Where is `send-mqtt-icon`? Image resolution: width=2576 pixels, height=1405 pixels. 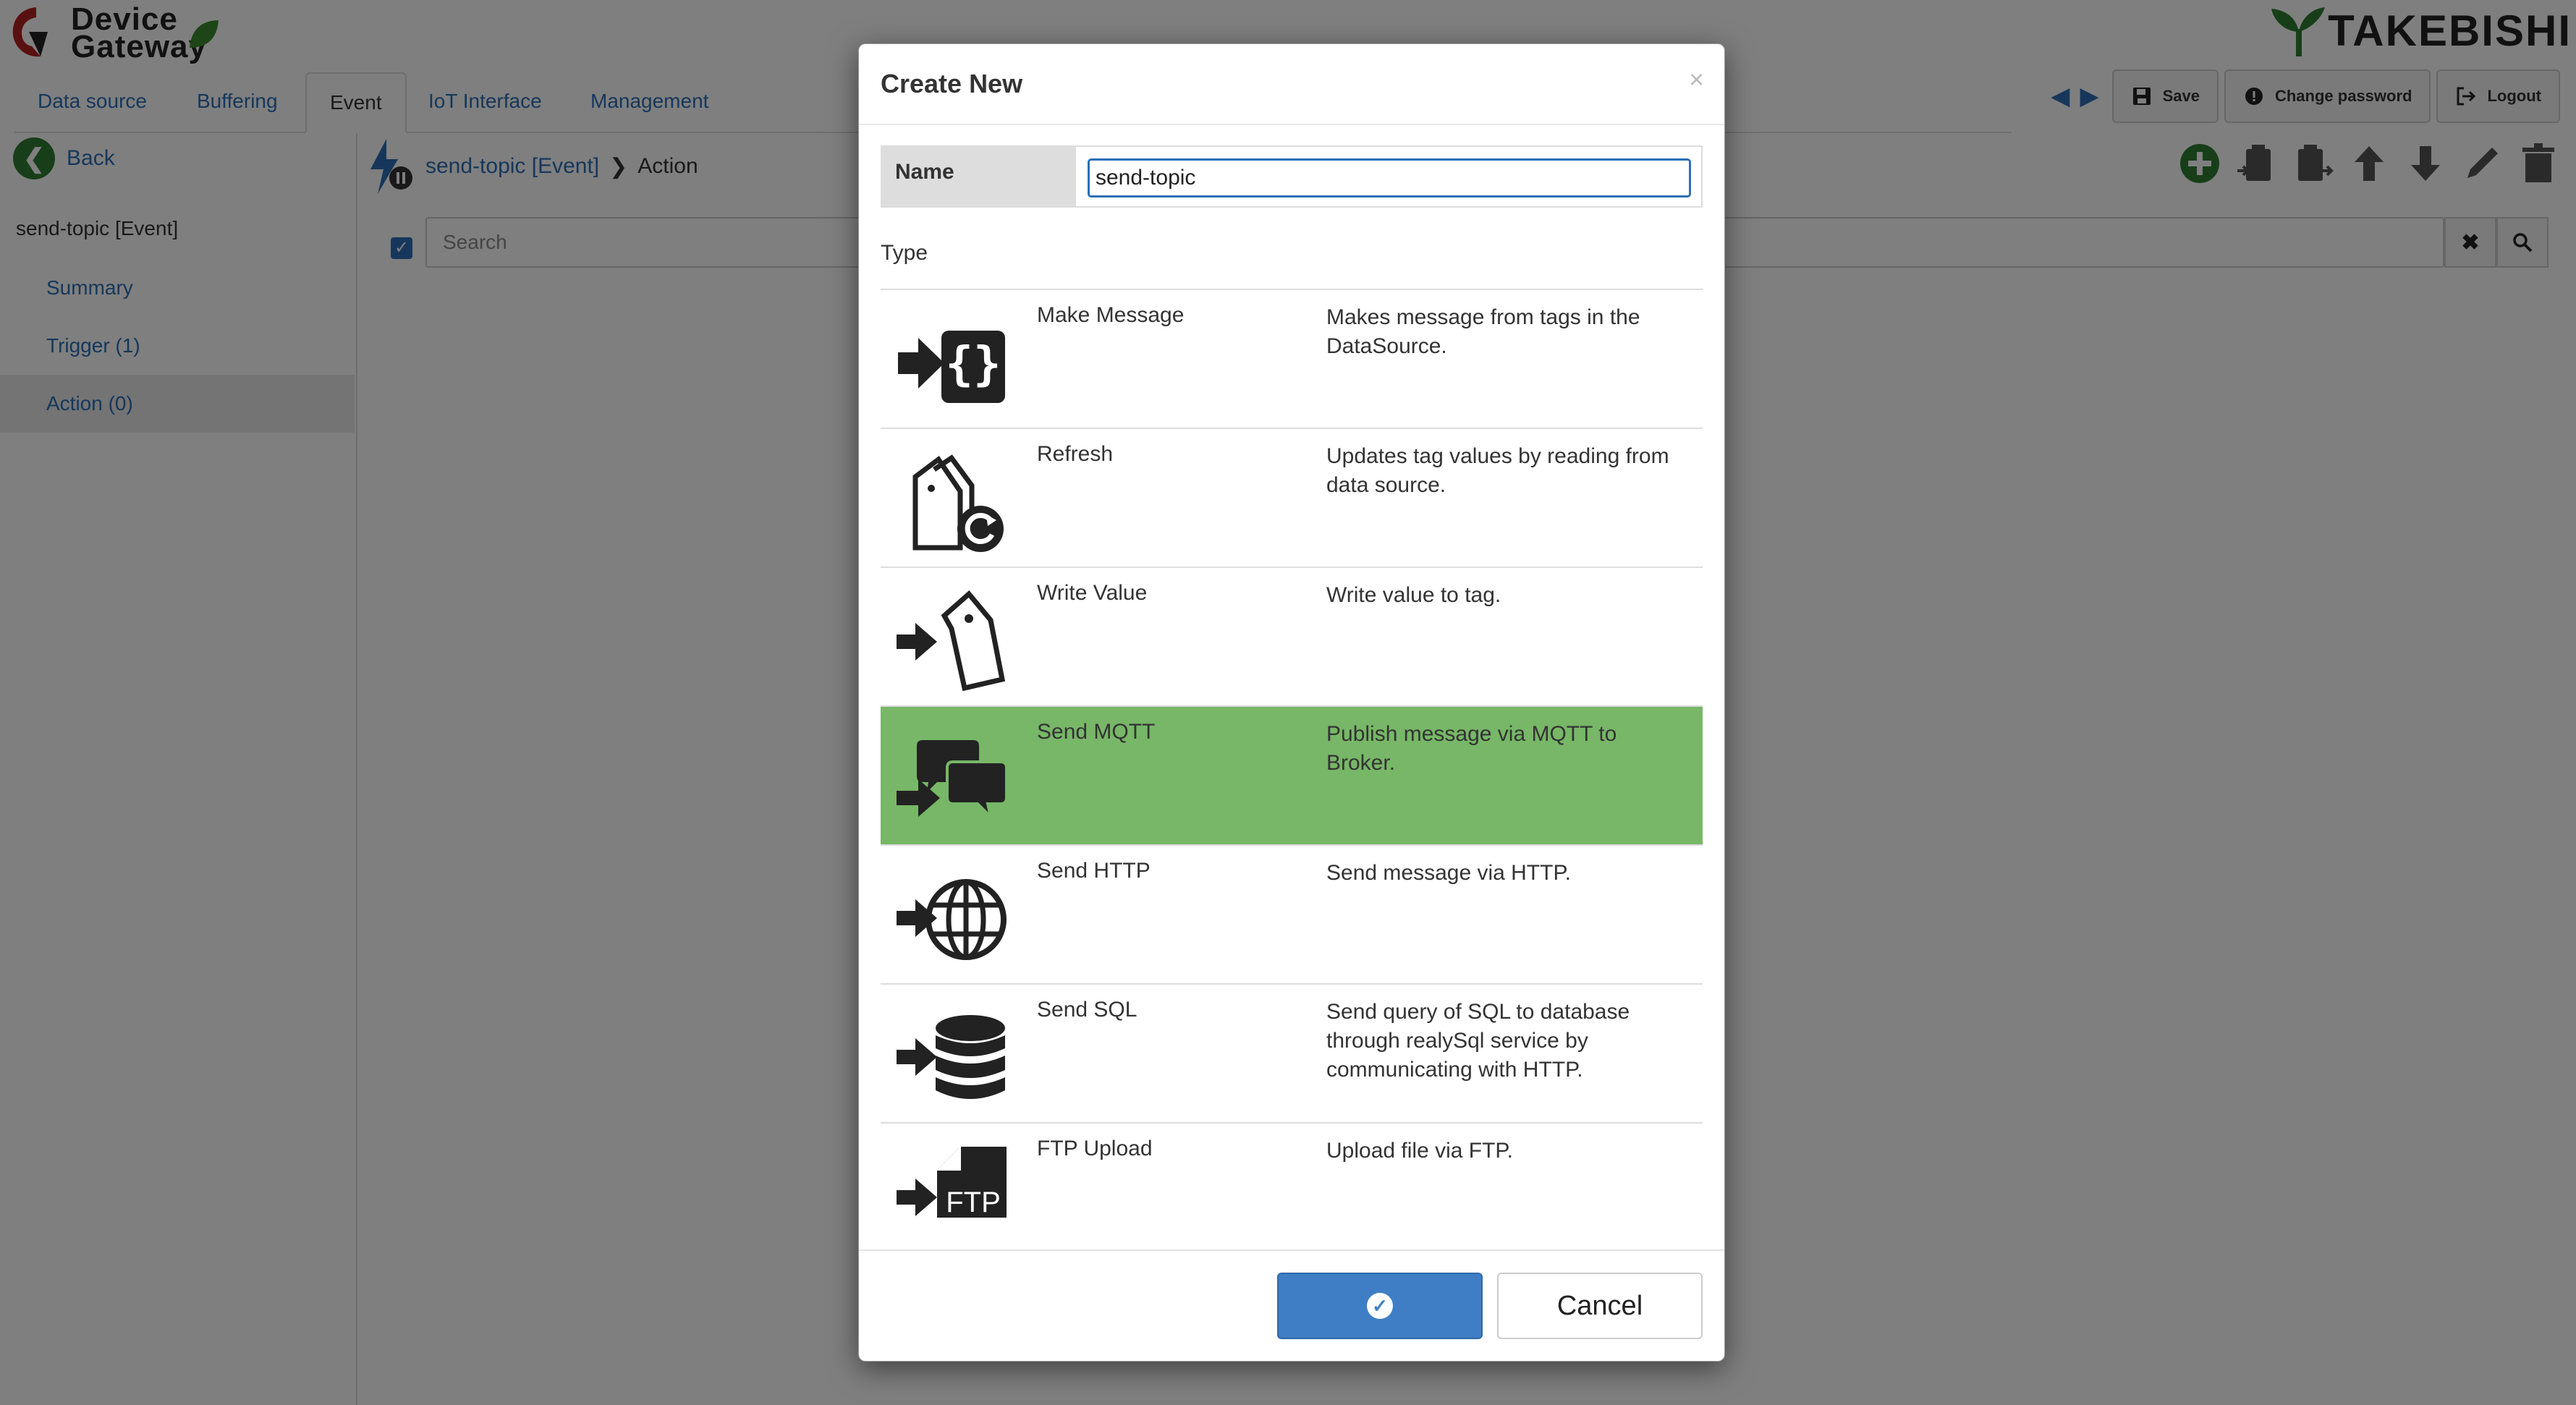 send-mqtt-icon is located at coordinates (952, 780).